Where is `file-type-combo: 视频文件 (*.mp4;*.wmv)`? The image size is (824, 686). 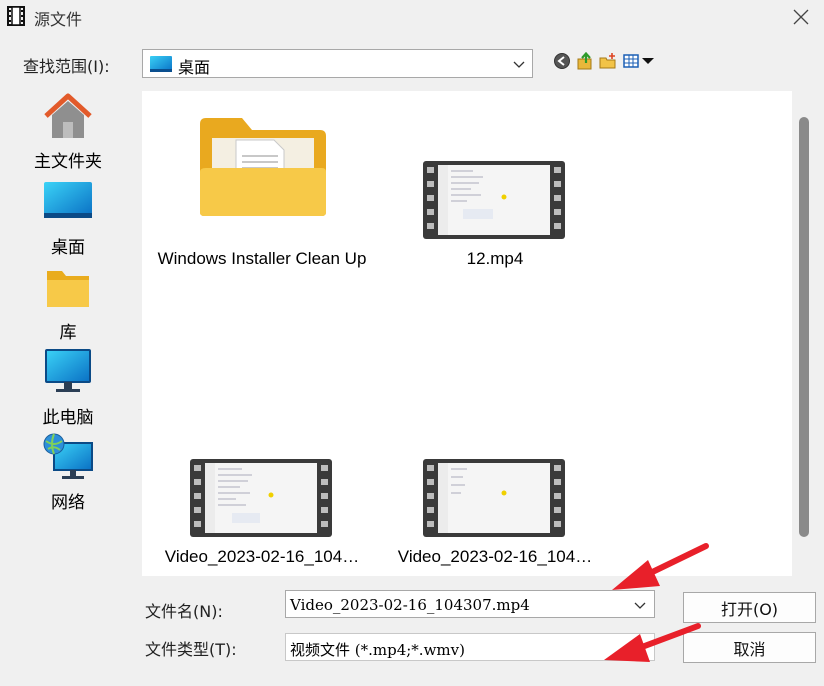
file-type-combo: 视频文件 (*.mp4;*.wmv) is located at coordinates (470, 647).